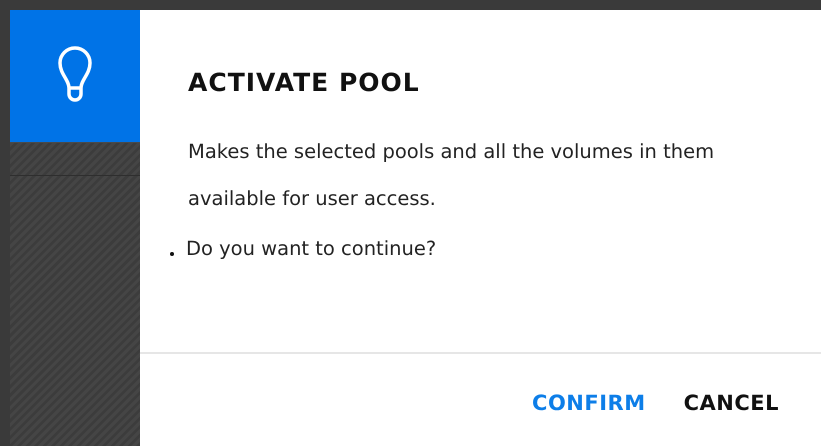 This screenshot has height=446, width=821. What do you see at coordinates (452, 175) in the screenshot?
I see `dialog-message: Makes the selected pools and all the volumes in them available for user access.` at bounding box center [452, 175].